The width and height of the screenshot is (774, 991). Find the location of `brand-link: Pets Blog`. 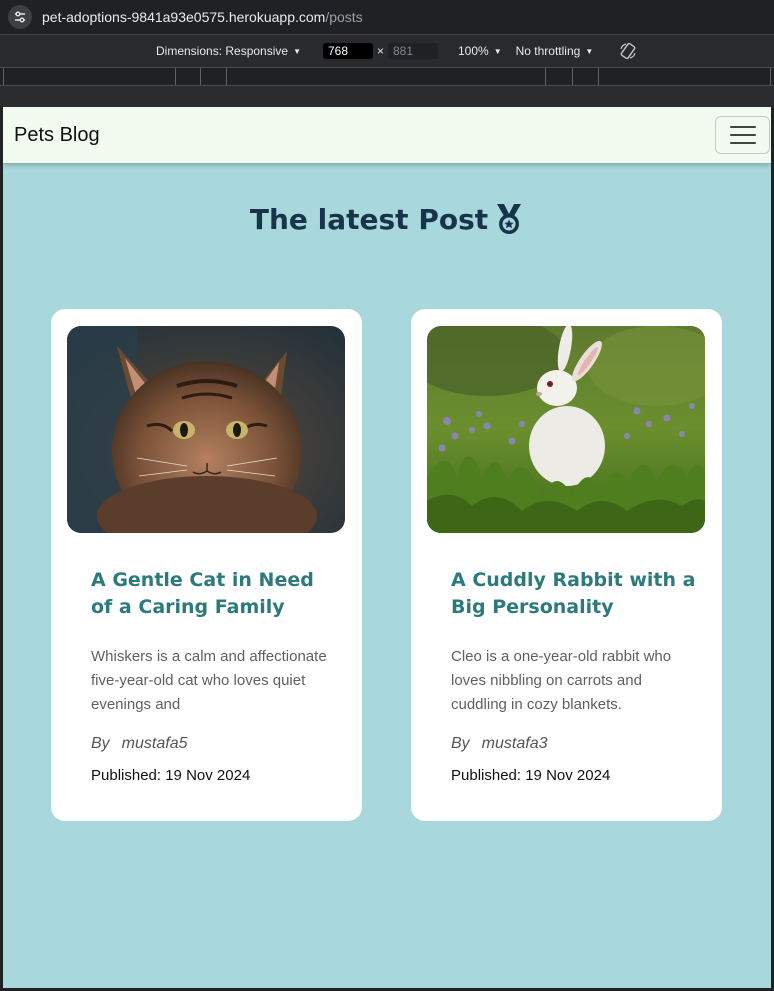

brand-link: Pets Blog is located at coordinates (57, 135).